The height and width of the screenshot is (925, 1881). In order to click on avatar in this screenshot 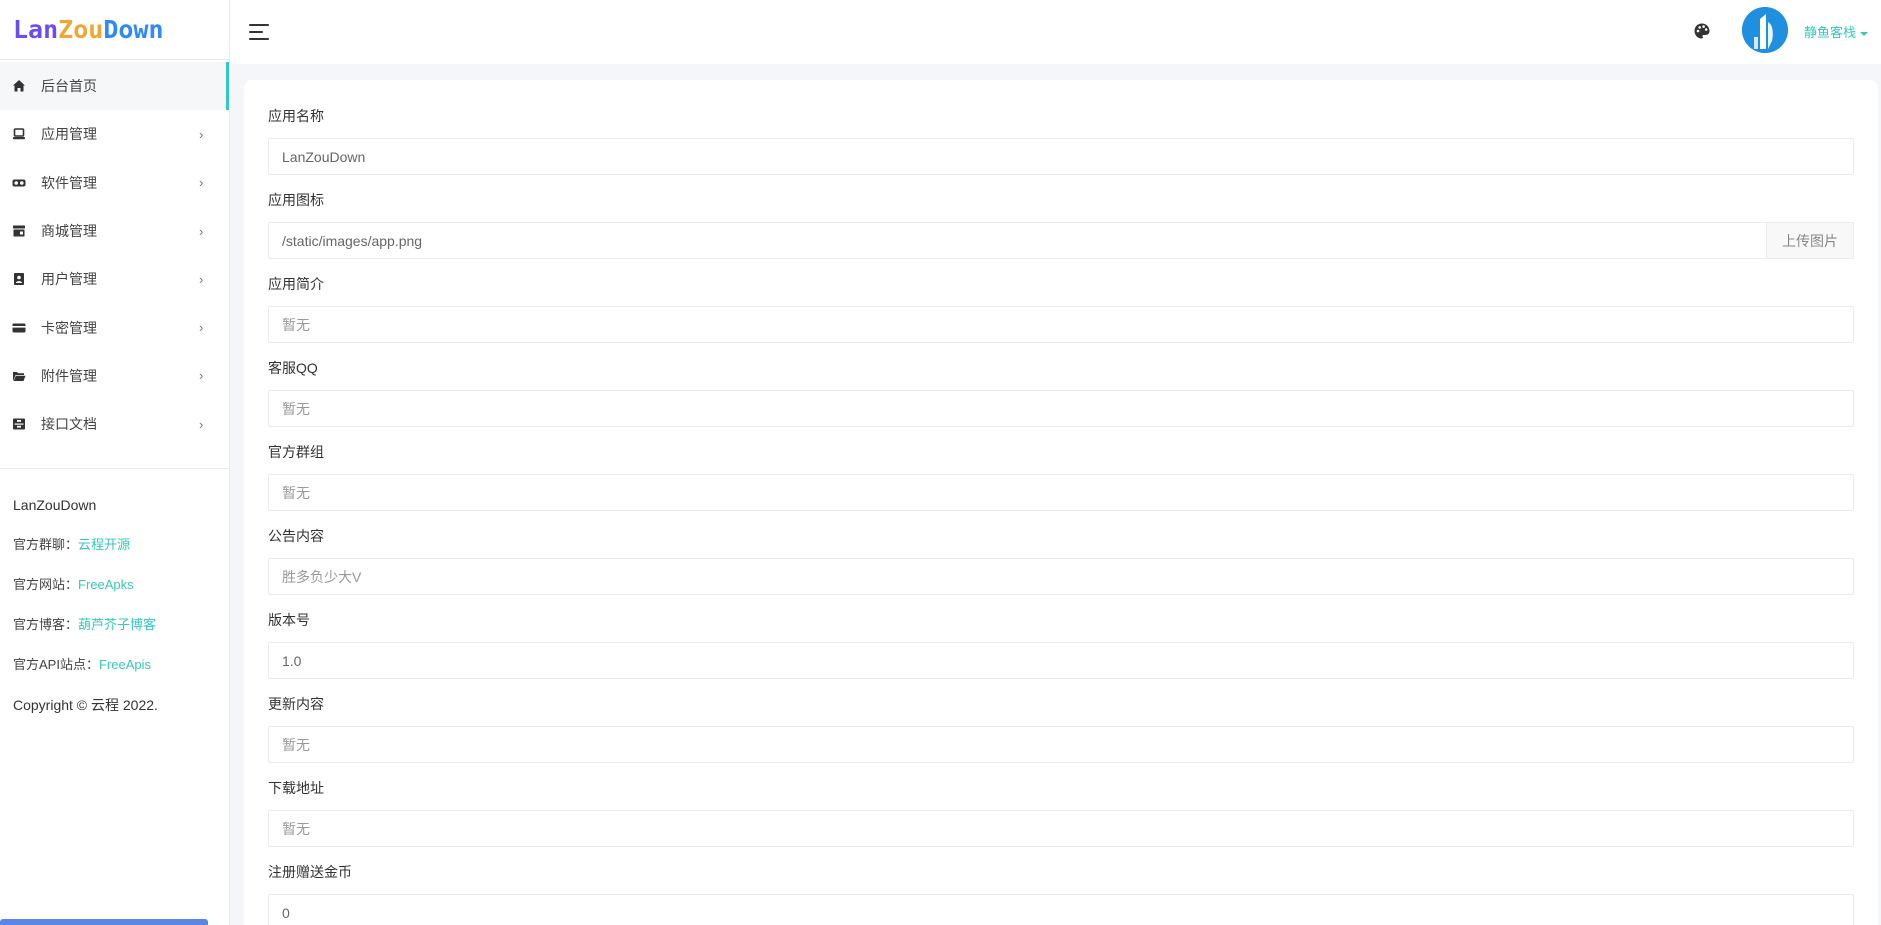, I will do `click(1765, 30)`.